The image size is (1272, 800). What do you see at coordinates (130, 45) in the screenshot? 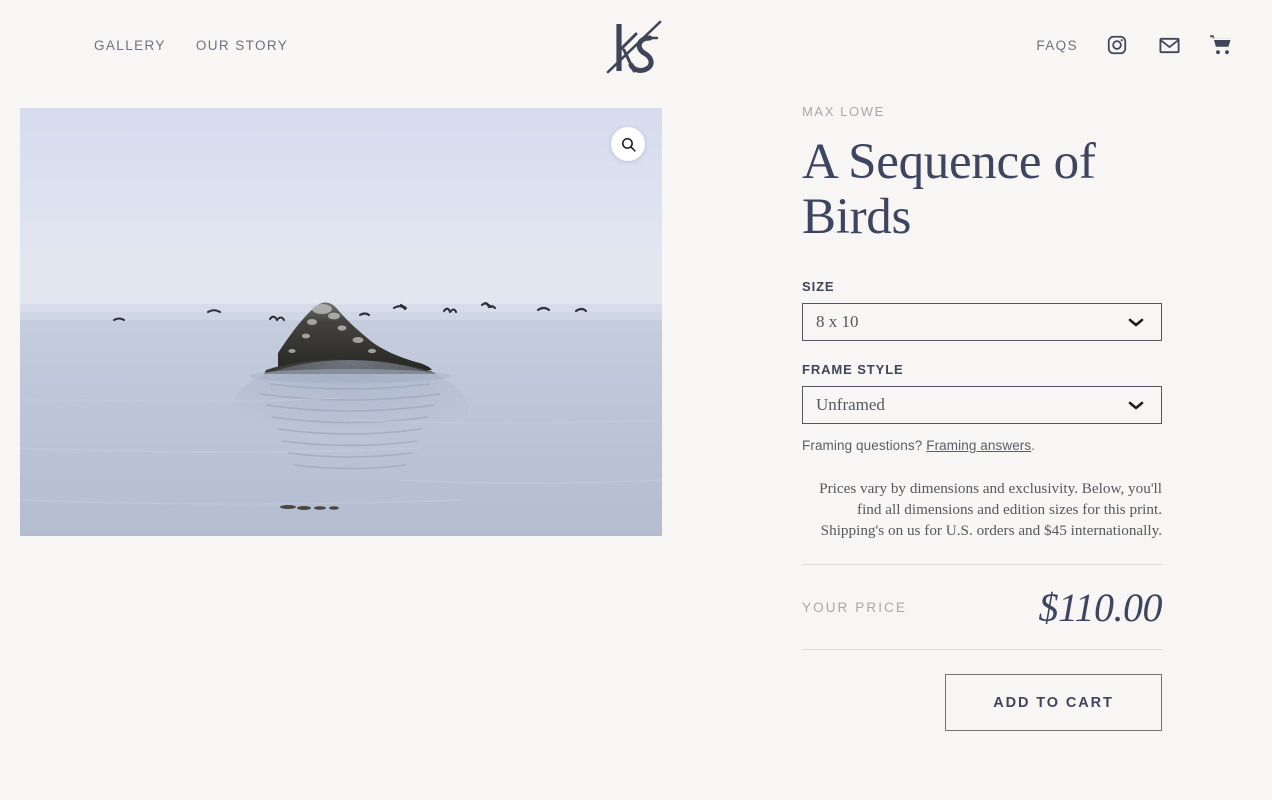
I see `nav-item-gallery: GALLERY` at bounding box center [130, 45].